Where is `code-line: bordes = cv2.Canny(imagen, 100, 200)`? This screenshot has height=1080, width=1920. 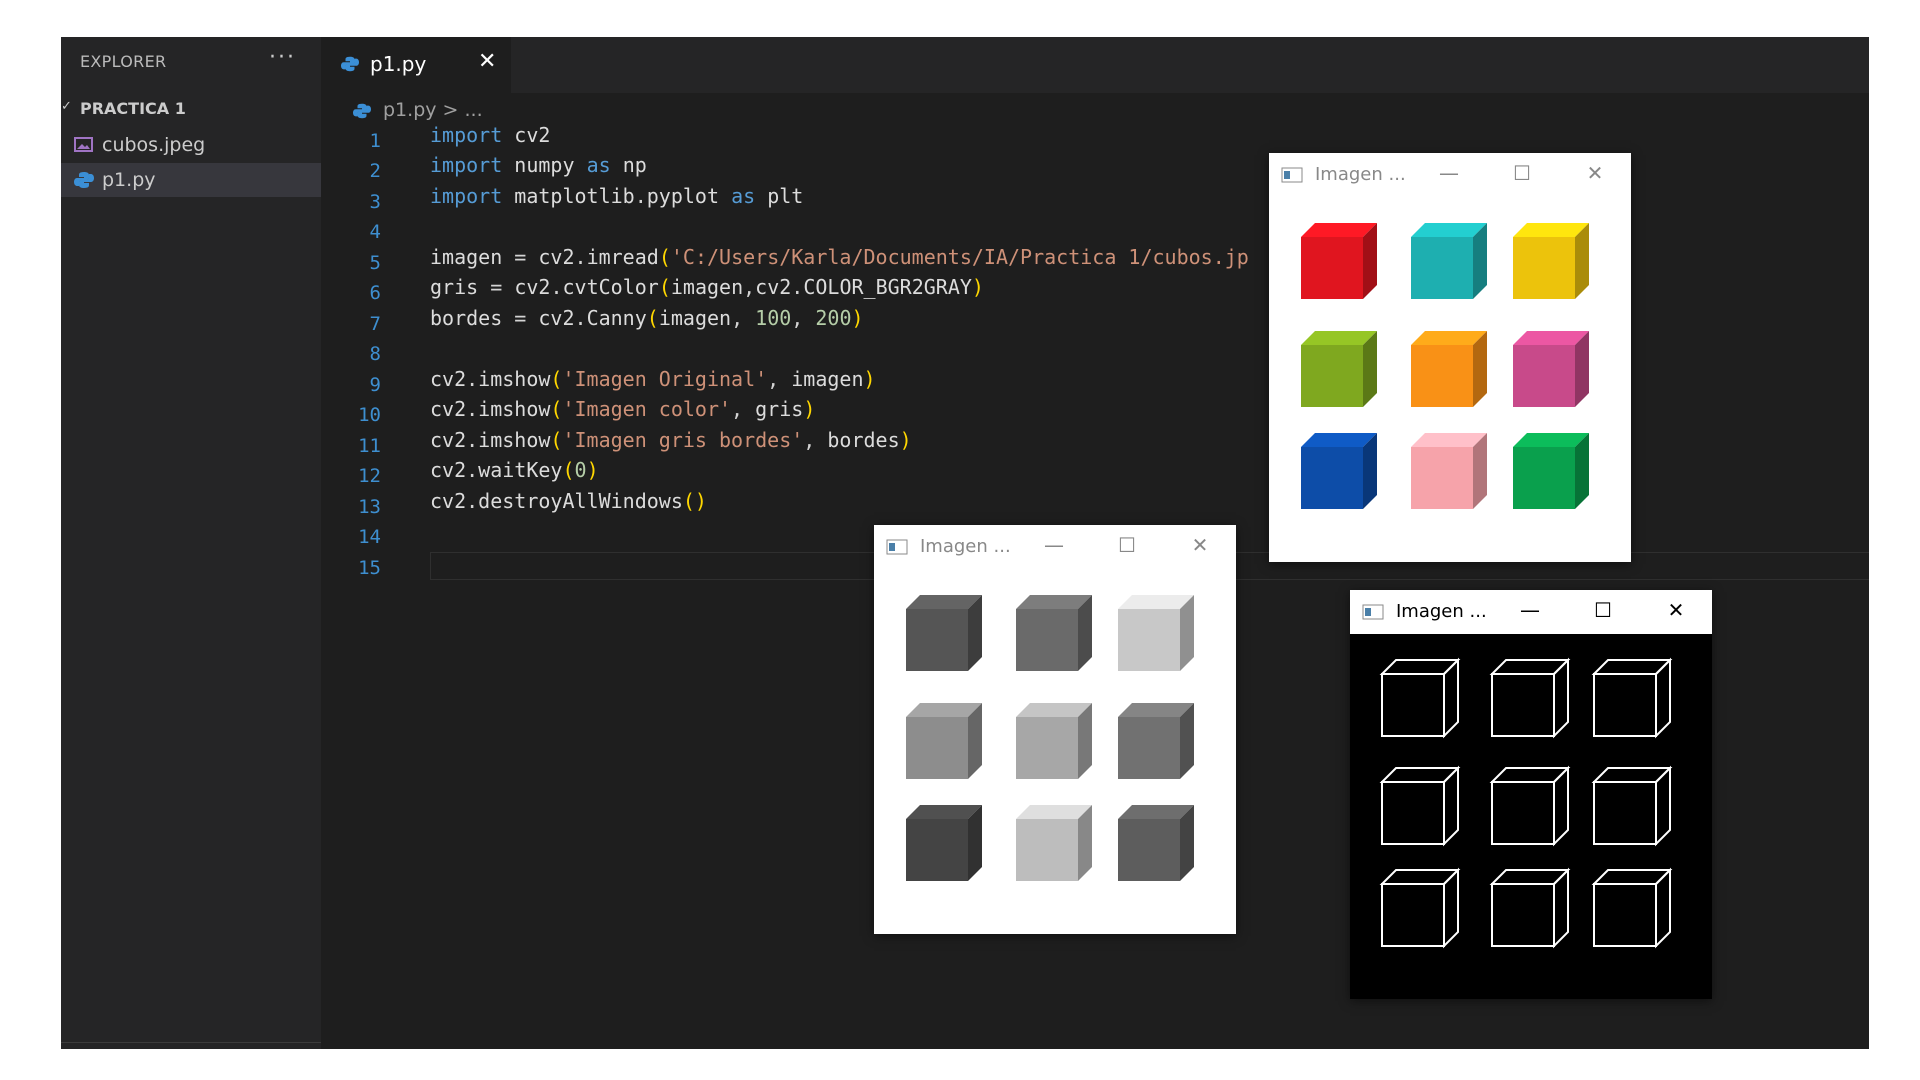 code-line: bordes = cv2.Canny(imagen, 100, 200) is located at coordinates (647, 318).